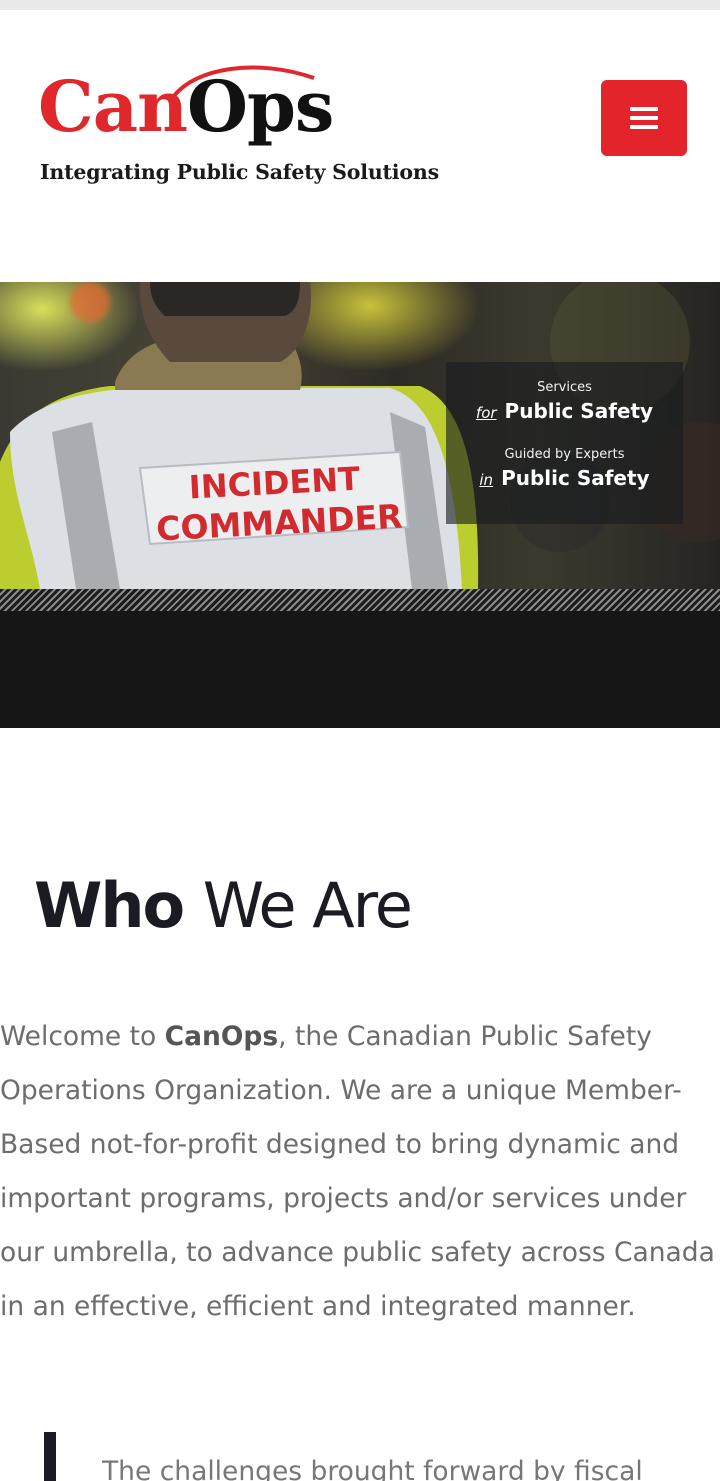 The image size is (720, 1481). I want to click on heading-we-are: We Are, so click(307, 905).